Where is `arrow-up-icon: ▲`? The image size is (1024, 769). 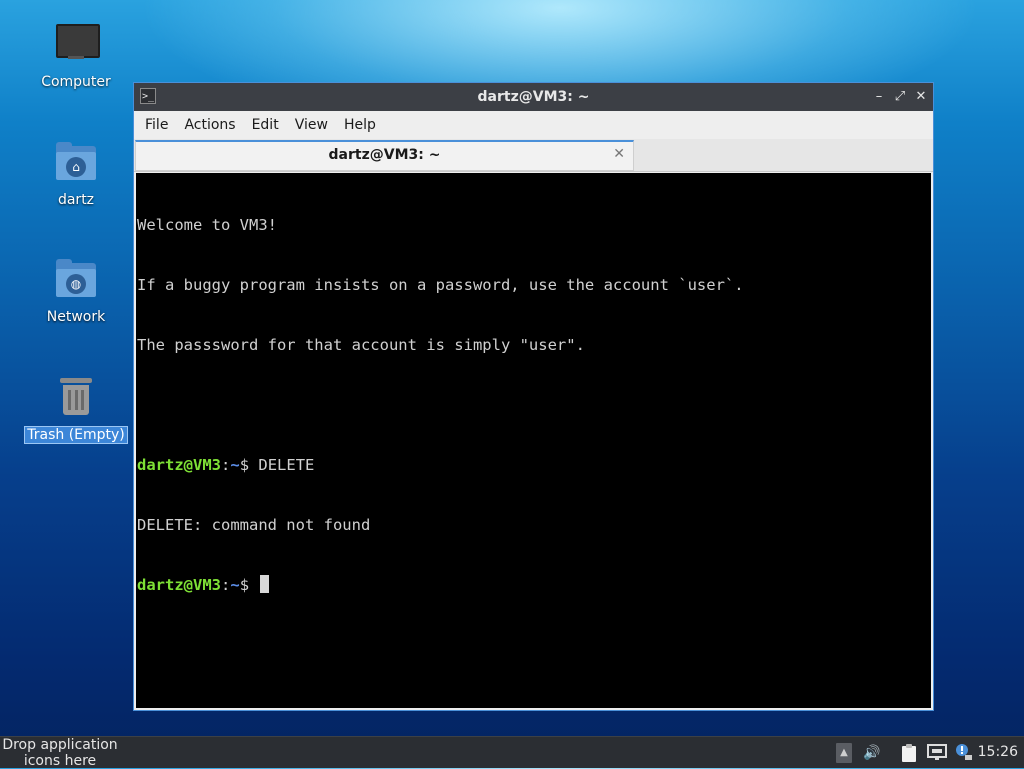
arrow-up-icon: ▲ is located at coordinates (844, 753).